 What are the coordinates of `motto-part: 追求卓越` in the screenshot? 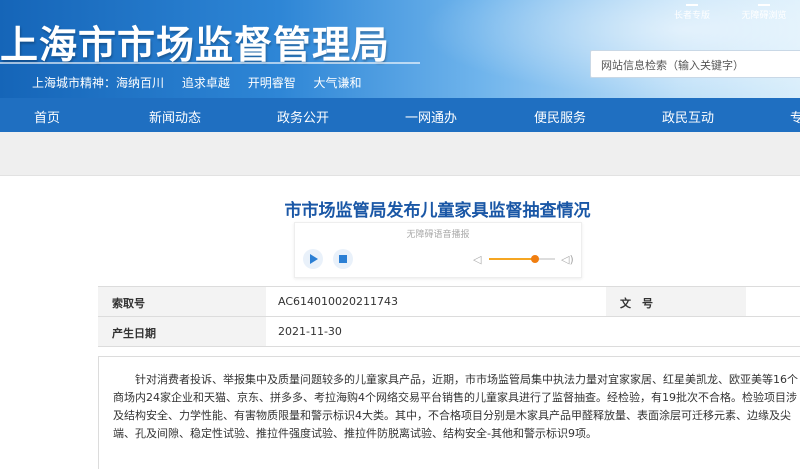 It's located at (205, 83).